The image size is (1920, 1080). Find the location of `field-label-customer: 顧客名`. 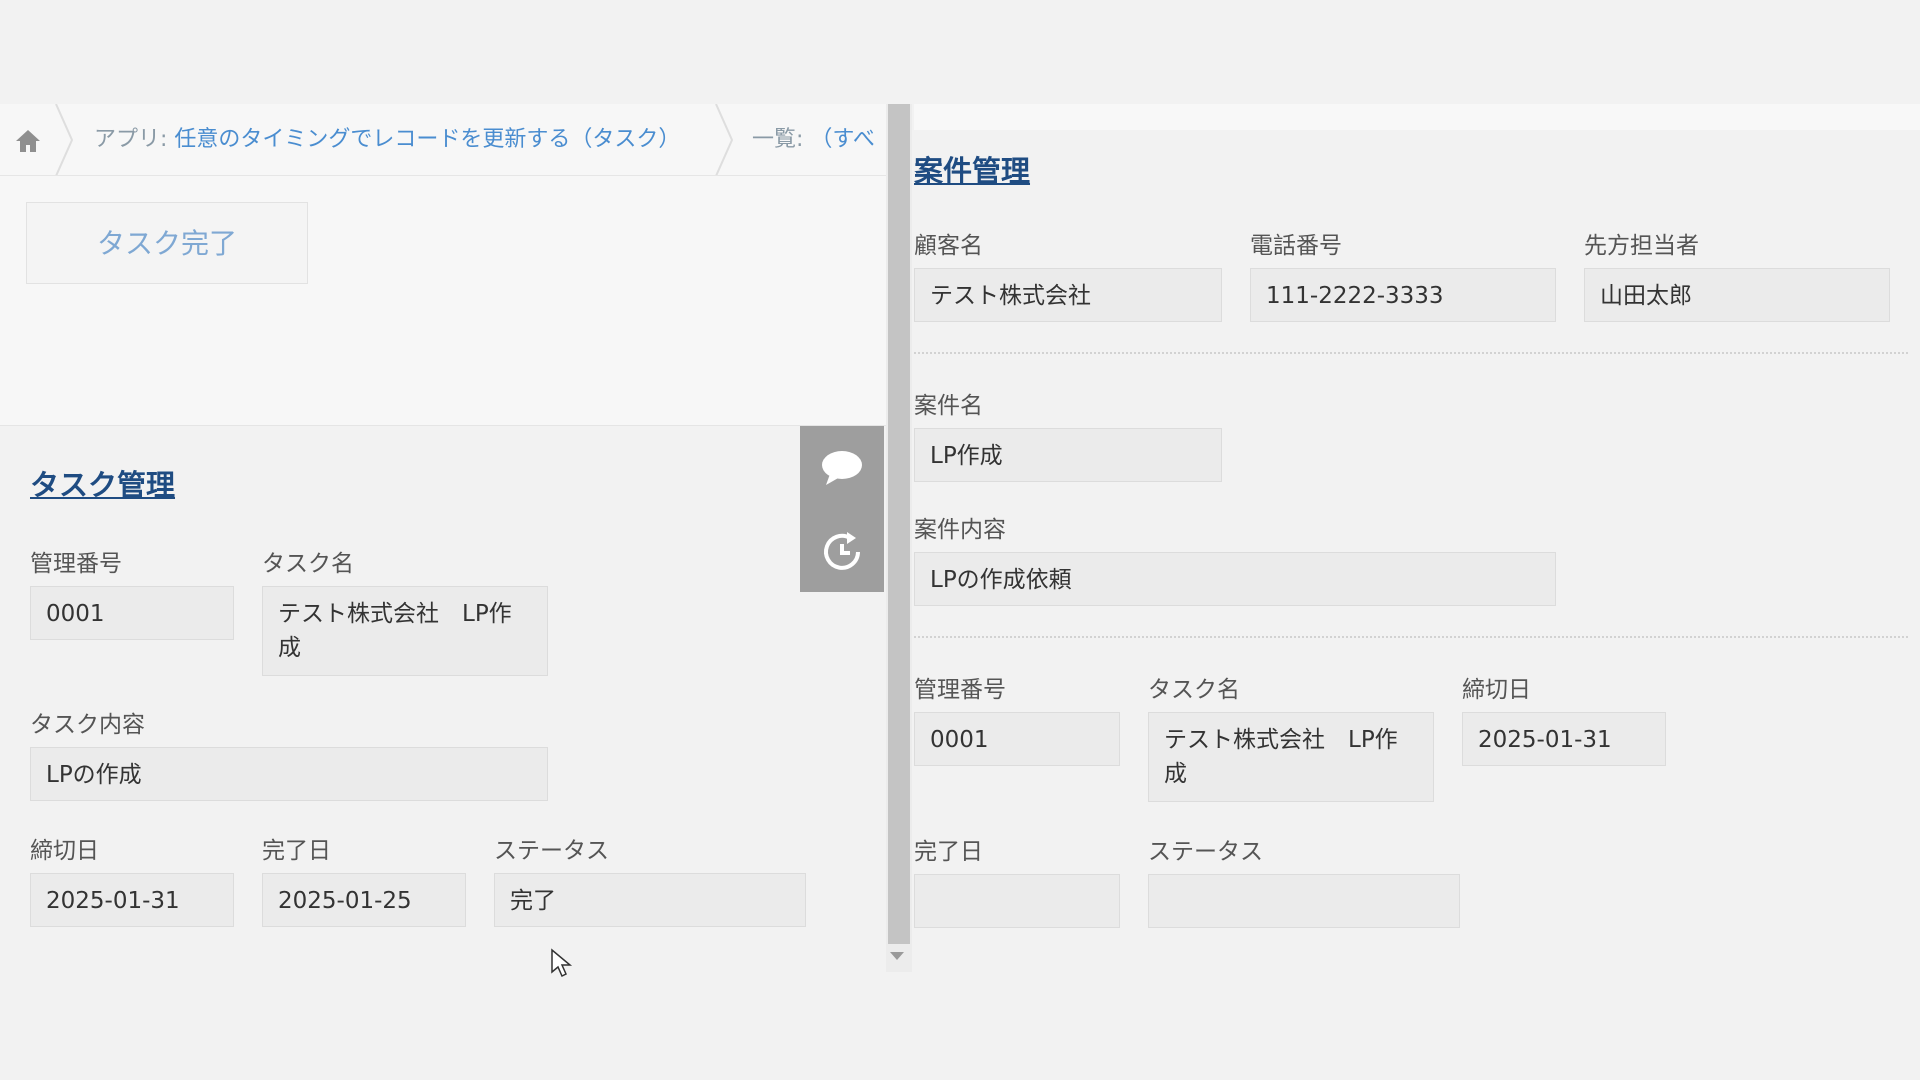

field-label-customer: 顧客名 is located at coordinates (948, 246).